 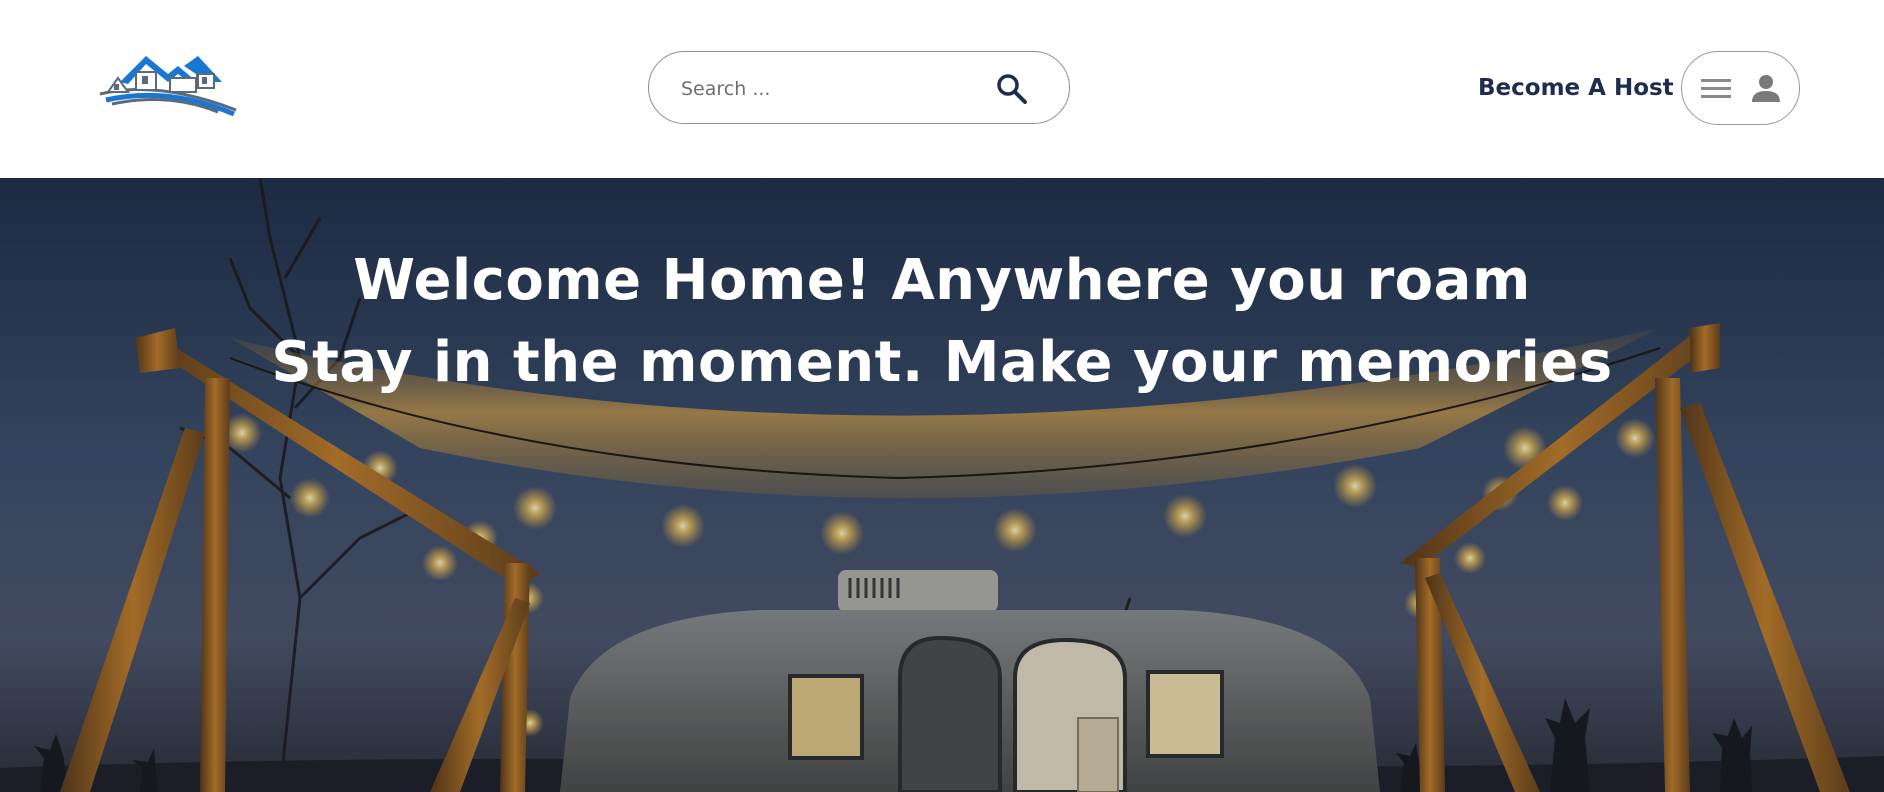 I want to click on hamburger-menu-icon, so click(x=1716, y=88).